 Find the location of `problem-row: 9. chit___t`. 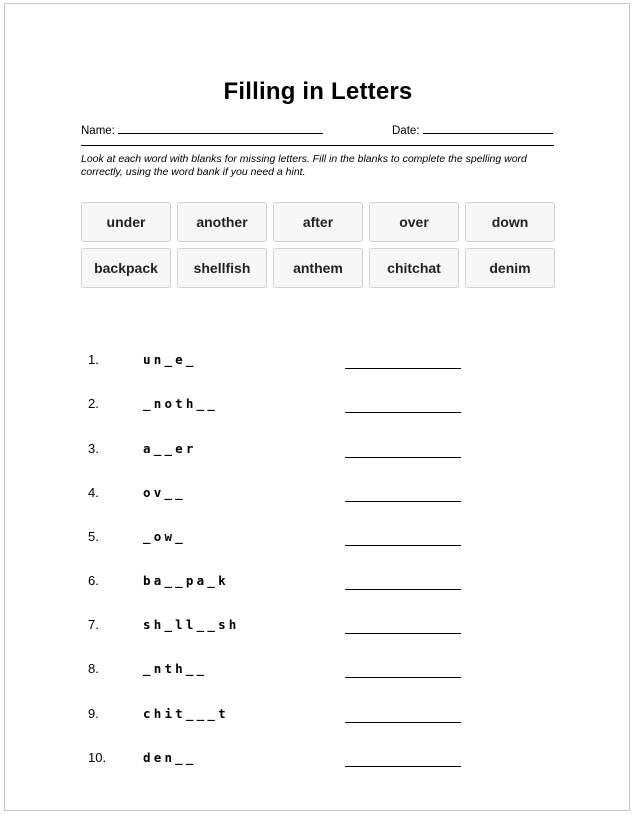

problem-row: 9. chit___t is located at coordinates (318, 714).